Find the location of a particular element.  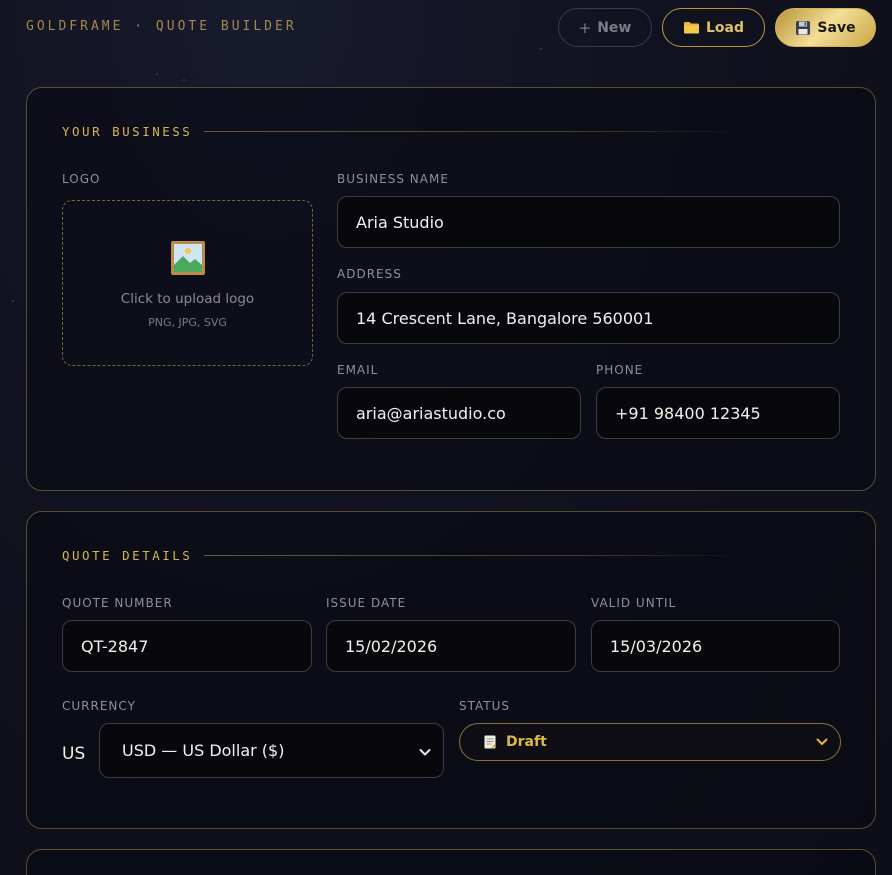

section-header: QUOTE DETAILS is located at coordinates (403, 555).